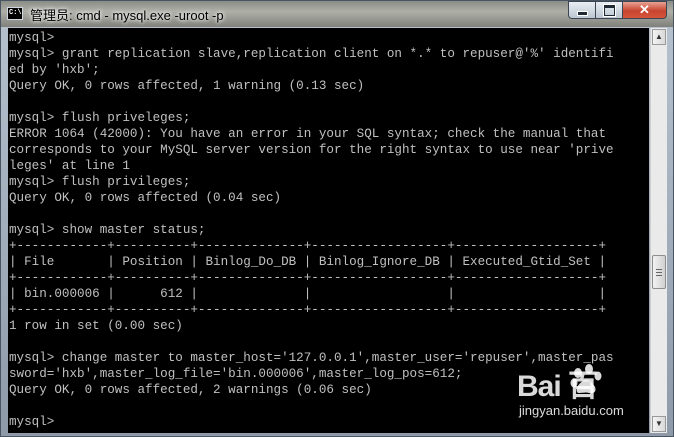  I want to click on minimize-button, so click(581, 10).